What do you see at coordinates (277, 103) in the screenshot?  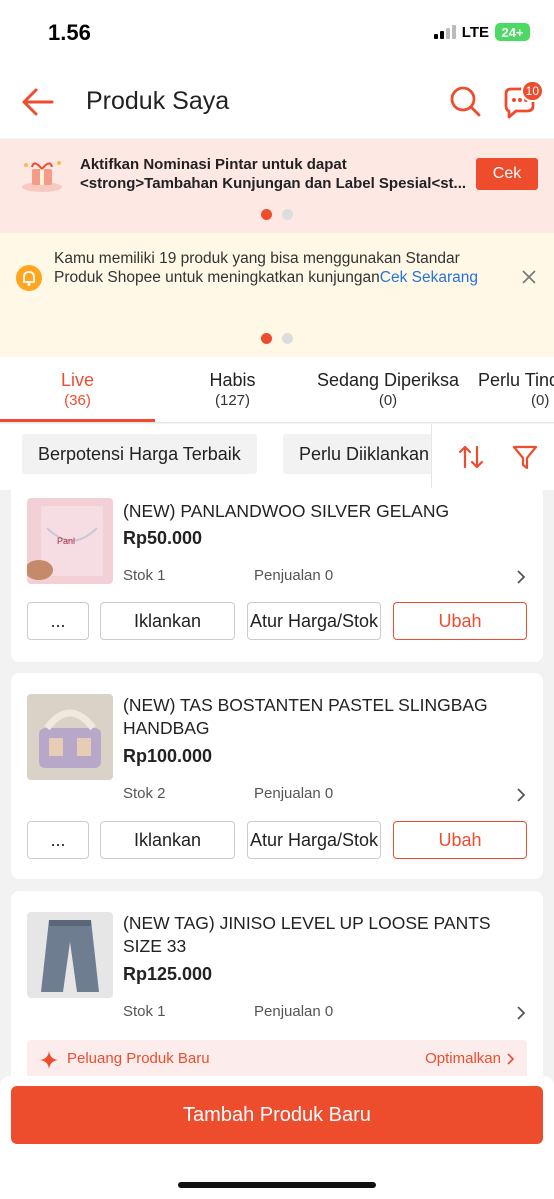 I see `app-header: Produk Saya 10` at bounding box center [277, 103].